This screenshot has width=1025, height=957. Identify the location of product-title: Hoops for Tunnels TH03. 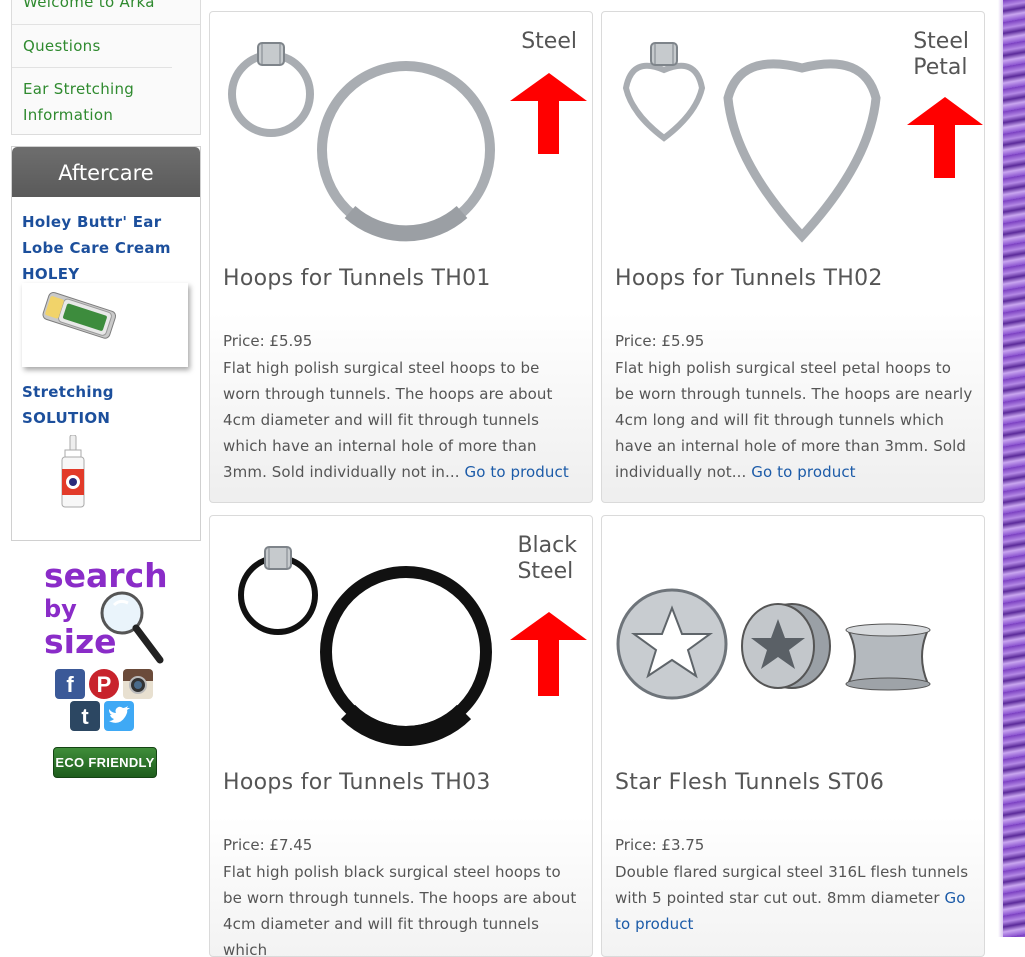
(357, 782).